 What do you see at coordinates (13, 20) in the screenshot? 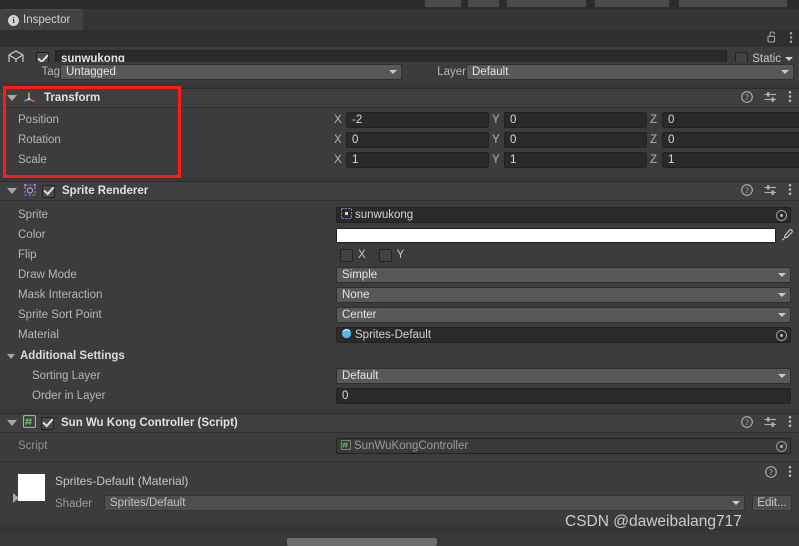
I see `info-icon: i` at bounding box center [13, 20].